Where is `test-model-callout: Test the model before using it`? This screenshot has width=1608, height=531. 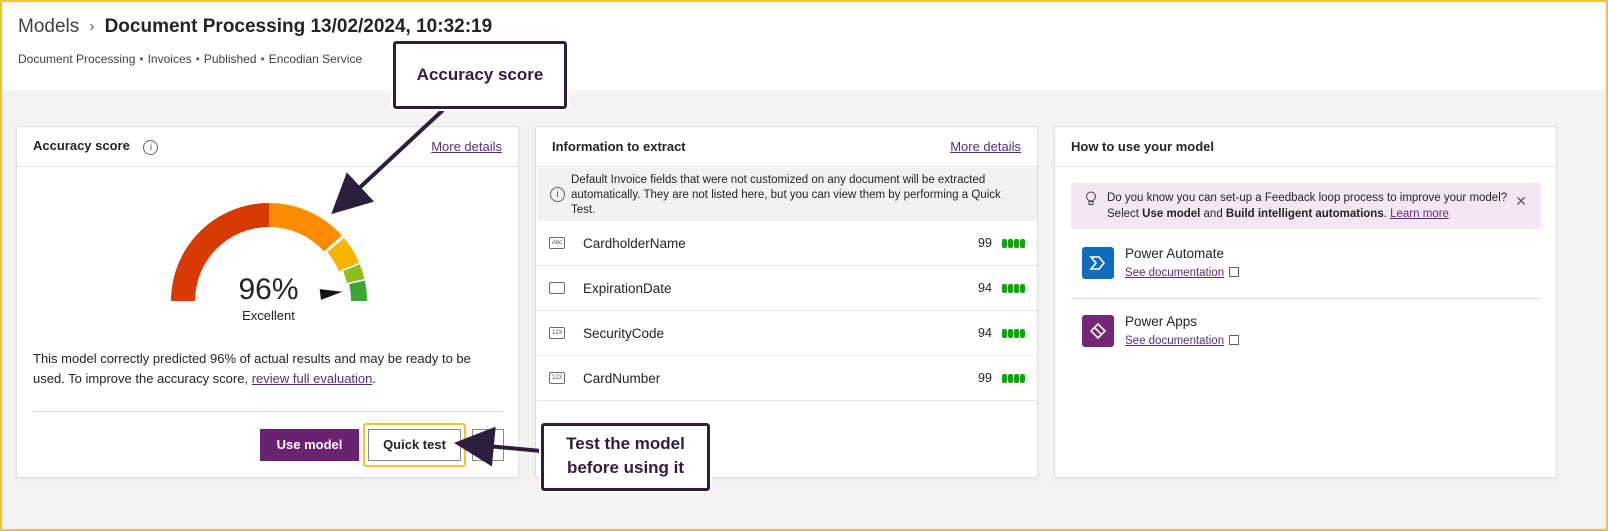 test-model-callout: Test the model before using it is located at coordinates (625, 457).